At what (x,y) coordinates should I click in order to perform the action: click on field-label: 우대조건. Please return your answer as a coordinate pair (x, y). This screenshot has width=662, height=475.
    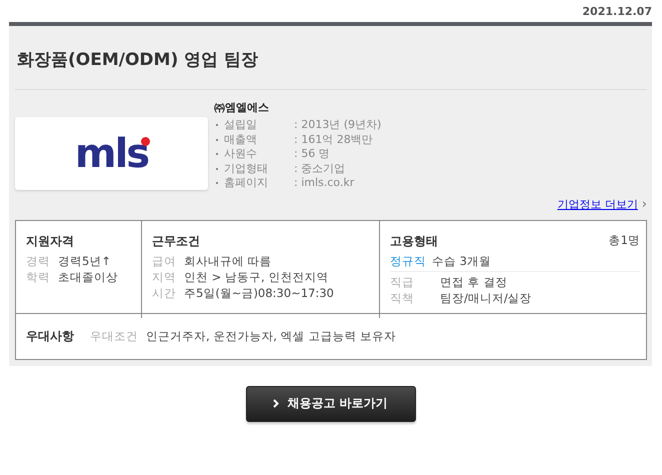
    Looking at the image, I should click on (114, 336).